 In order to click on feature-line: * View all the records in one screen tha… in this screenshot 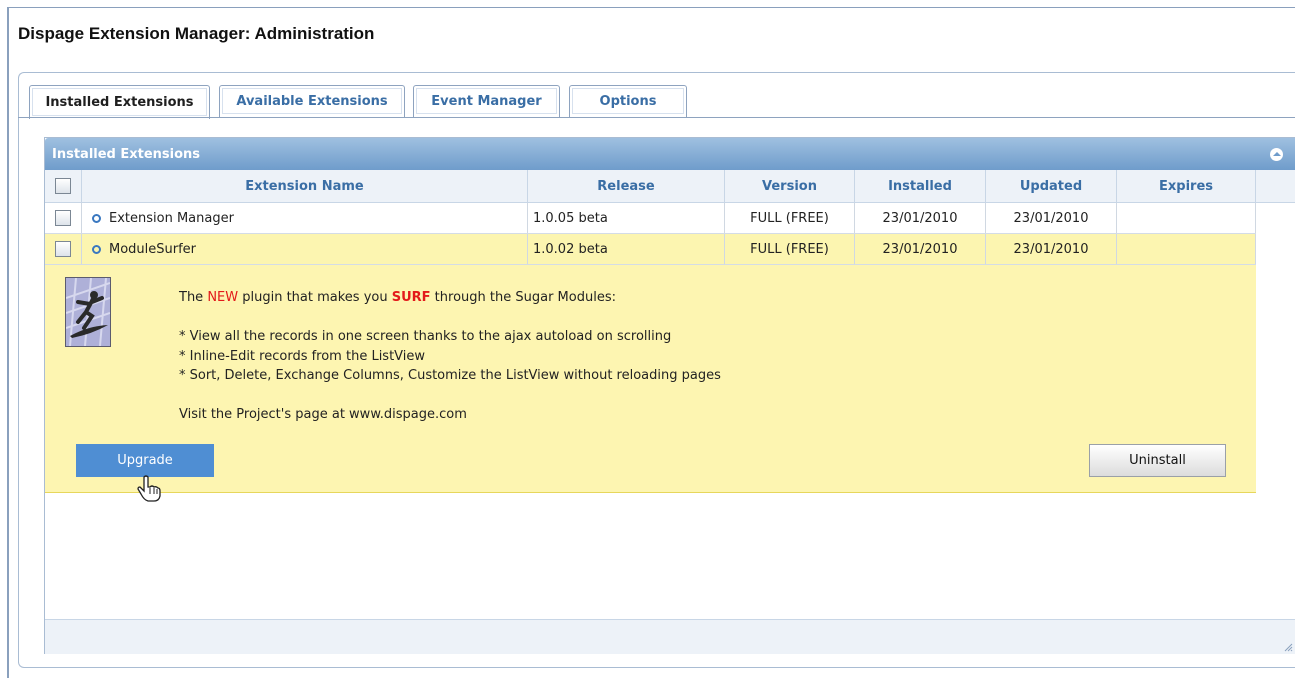, I will do `click(425, 336)`.